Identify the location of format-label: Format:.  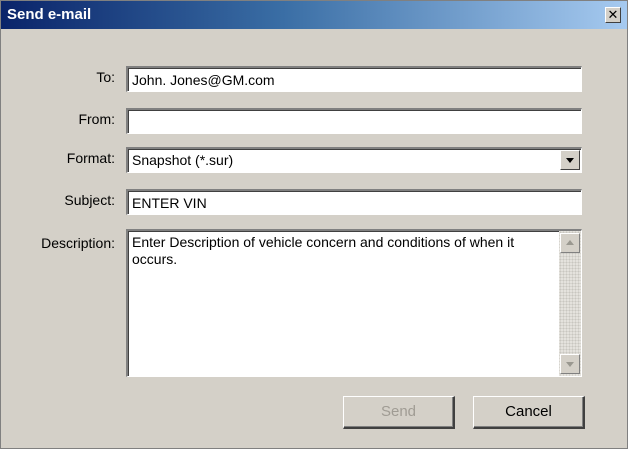
(90, 158).